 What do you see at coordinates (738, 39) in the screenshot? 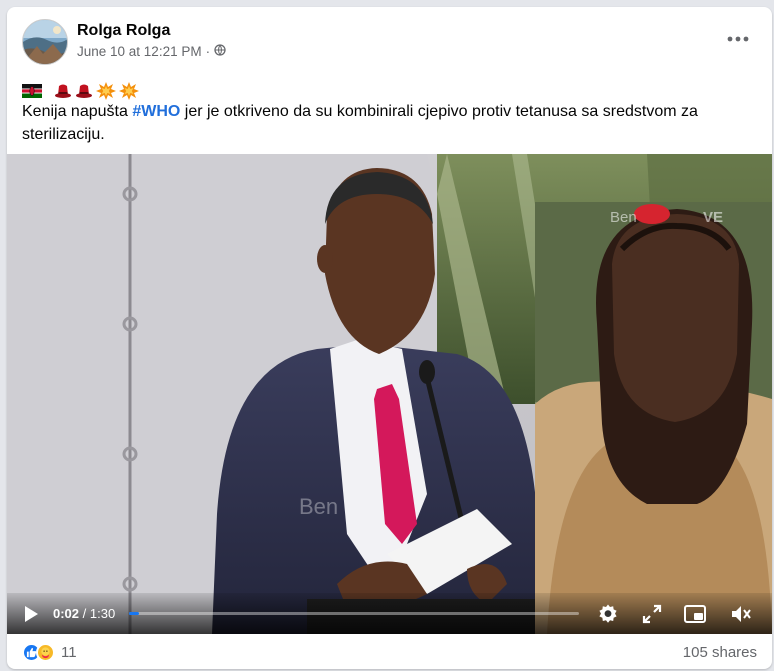
I see `more-options-icon` at bounding box center [738, 39].